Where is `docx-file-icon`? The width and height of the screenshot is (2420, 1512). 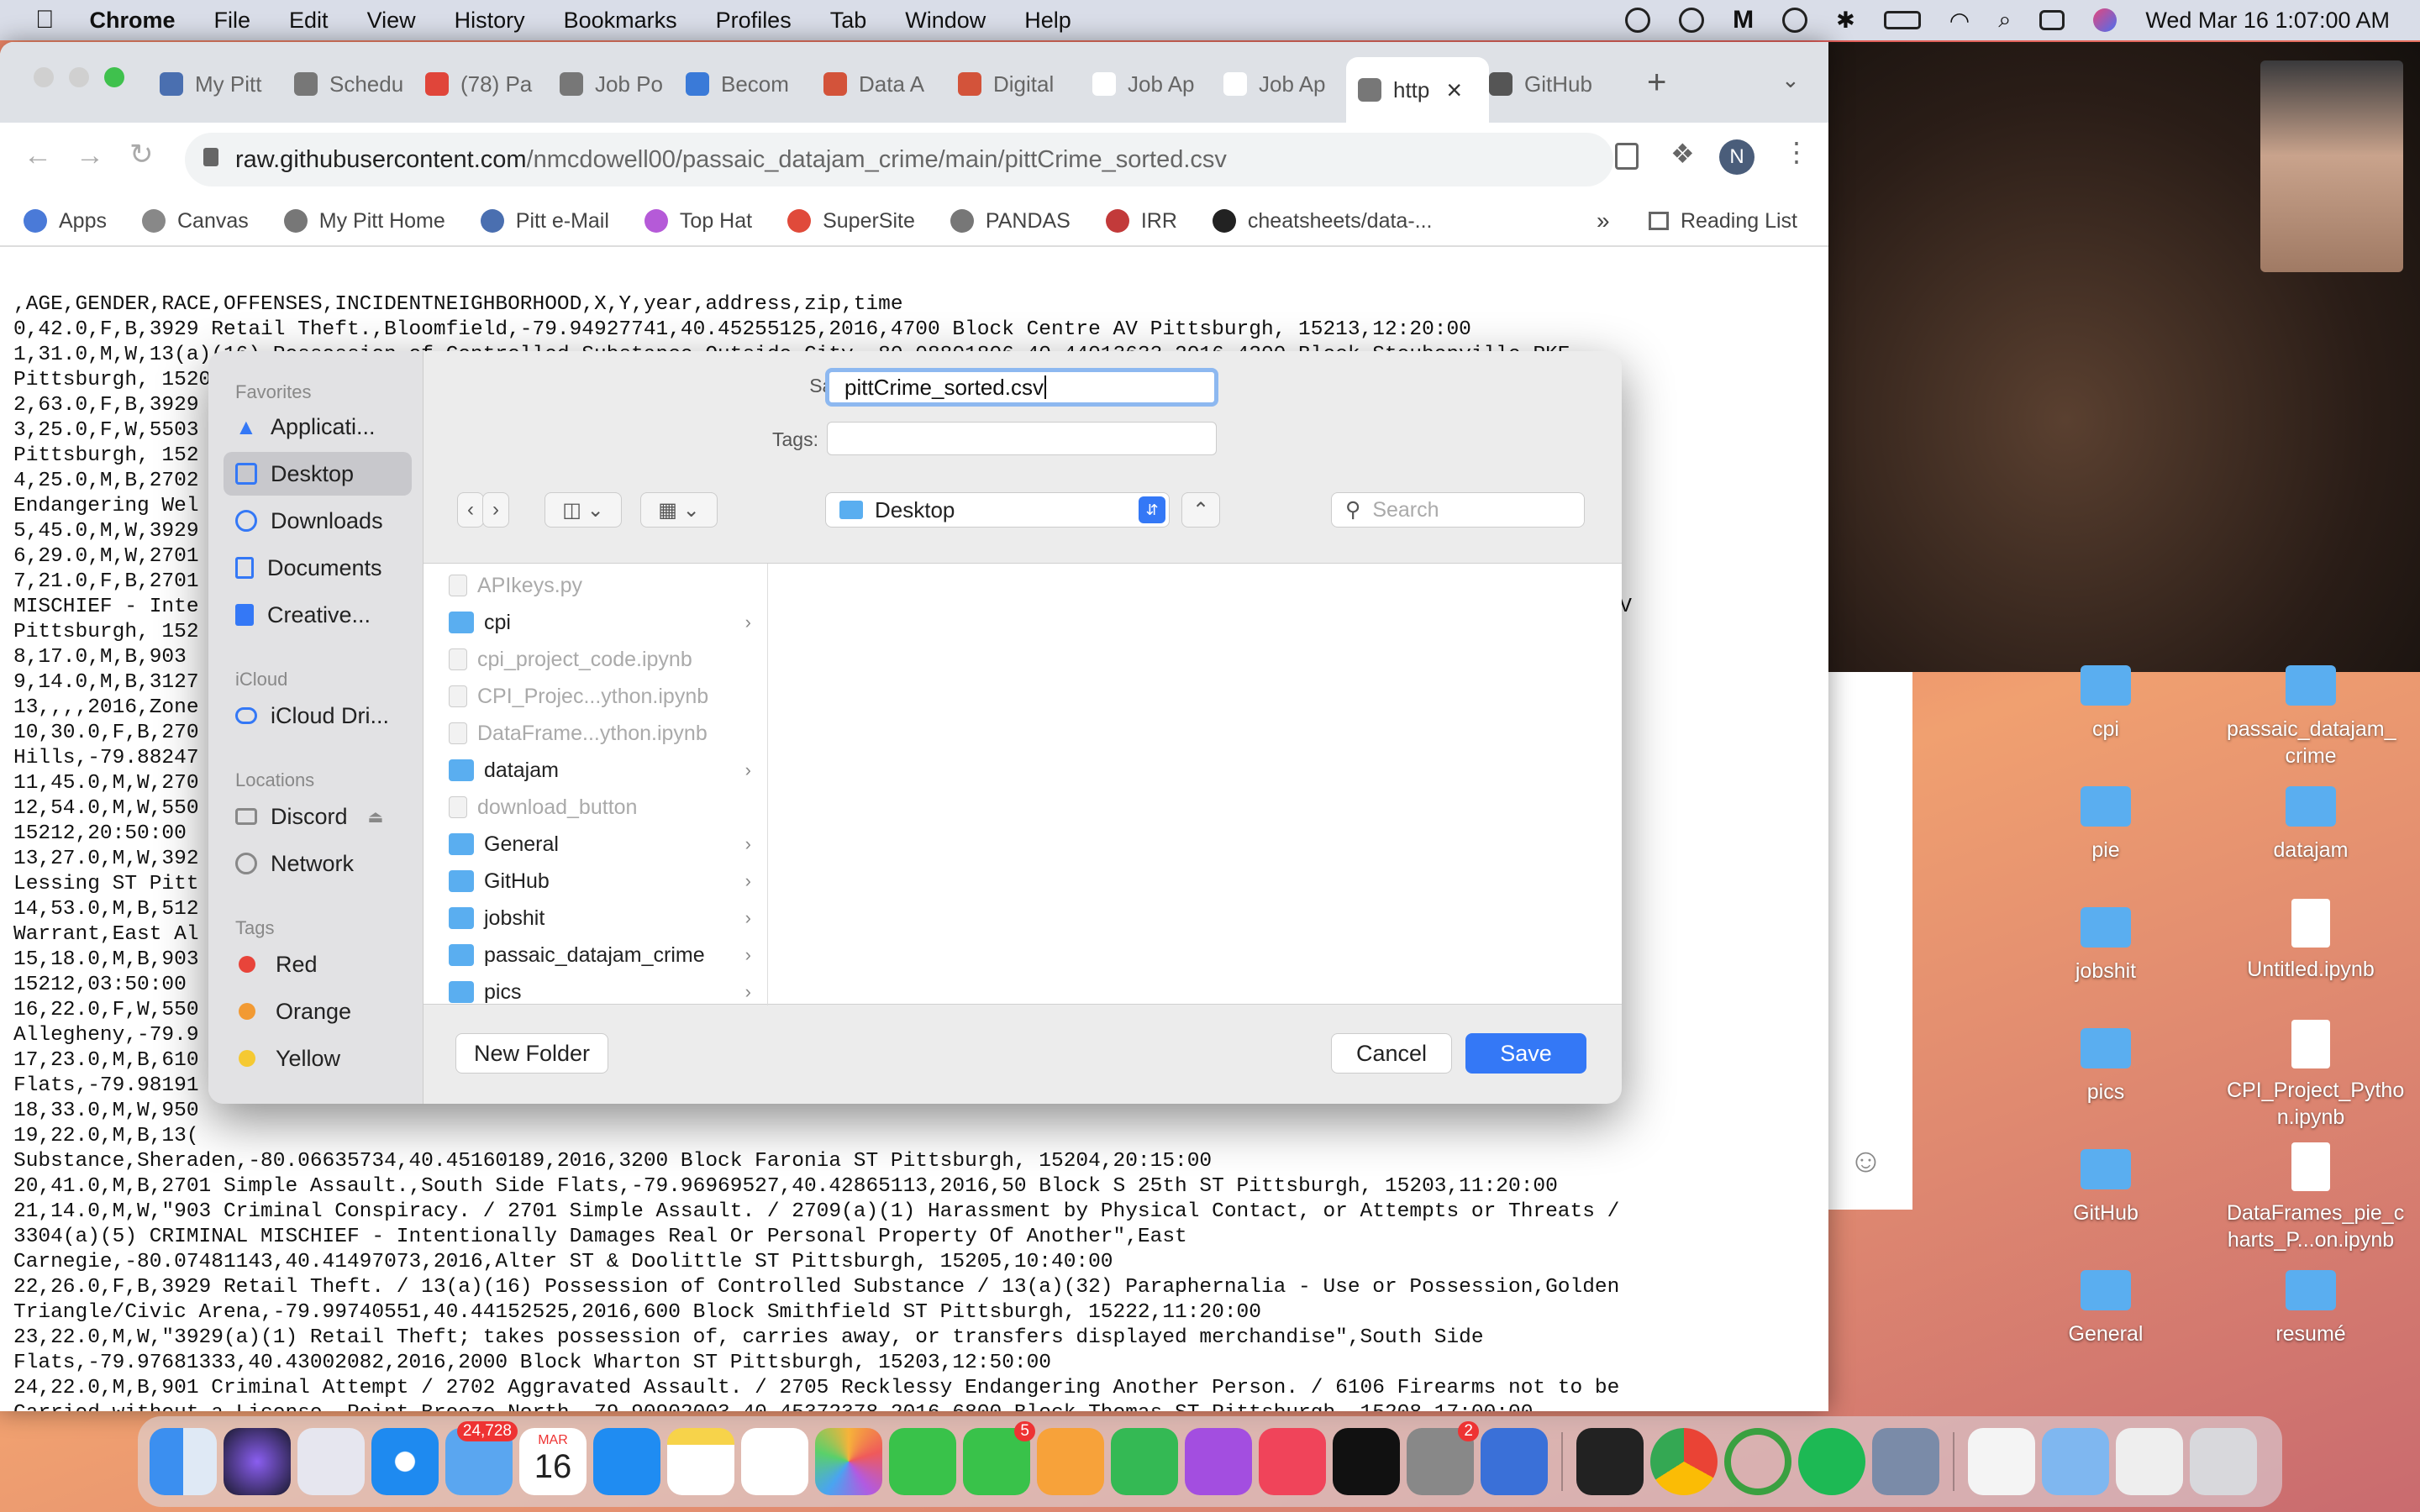 docx-file-icon is located at coordinates (2001, 1461).